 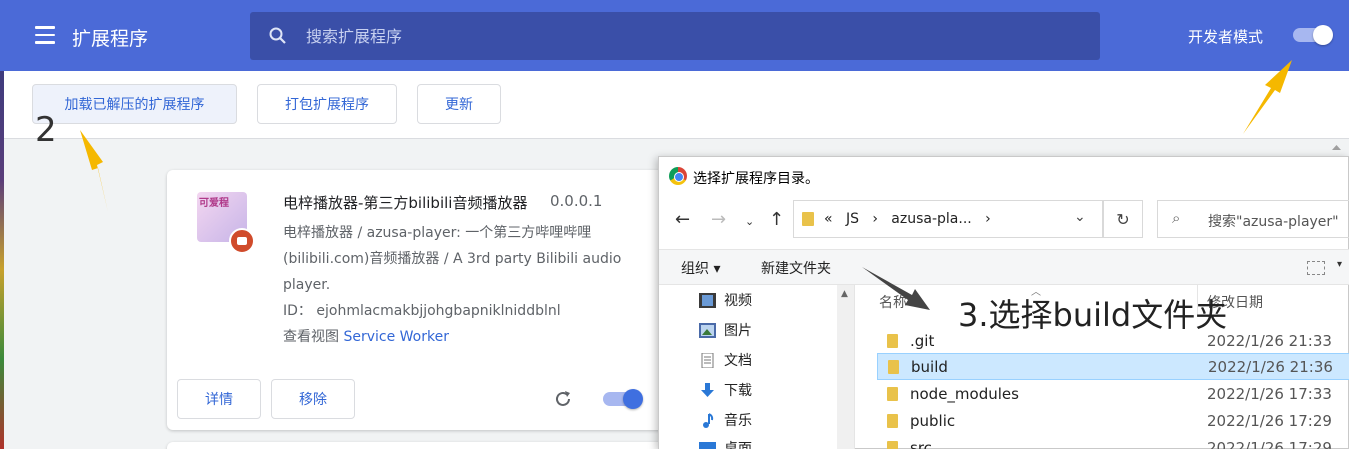 What do you see at coordinates (1113, 420) in the screenshot?
I see `file-row: public 2022/1/26 17:29` at bounding box center [1113, 420].